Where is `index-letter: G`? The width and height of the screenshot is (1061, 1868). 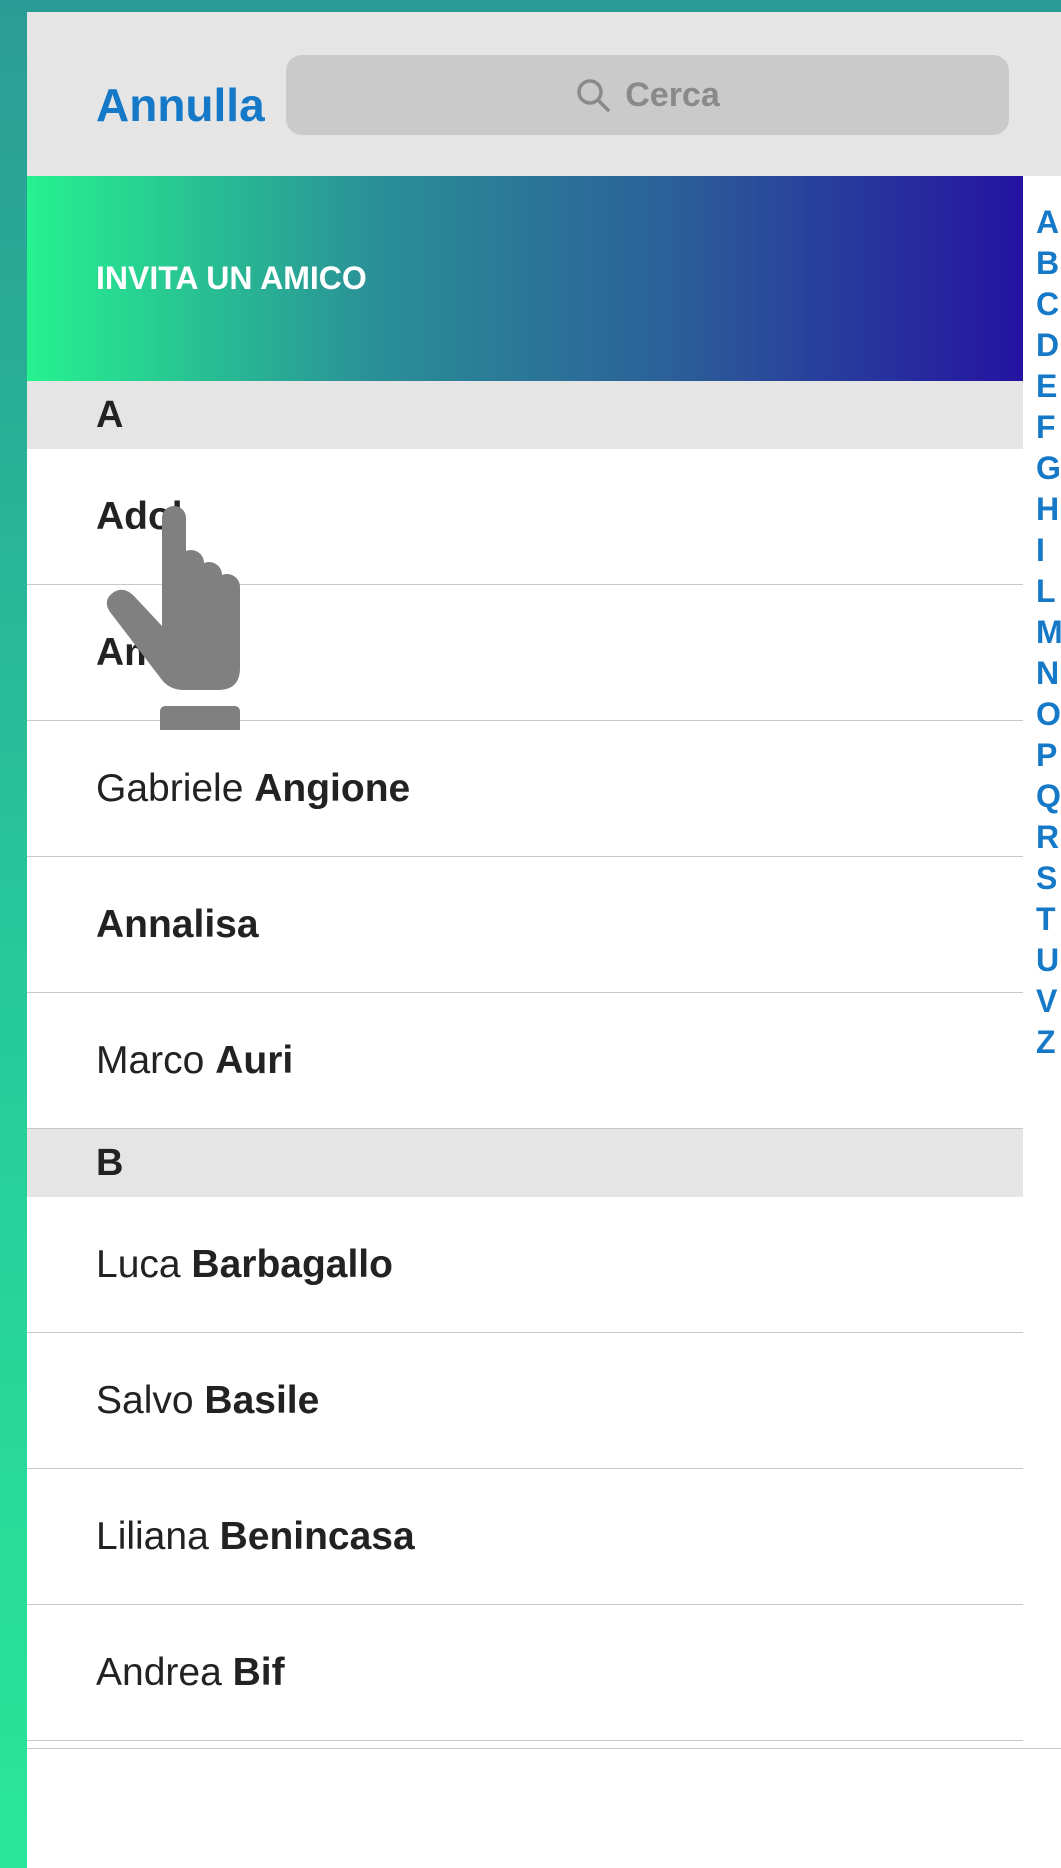 index-letter: G is located at coordinates (1048, 468).